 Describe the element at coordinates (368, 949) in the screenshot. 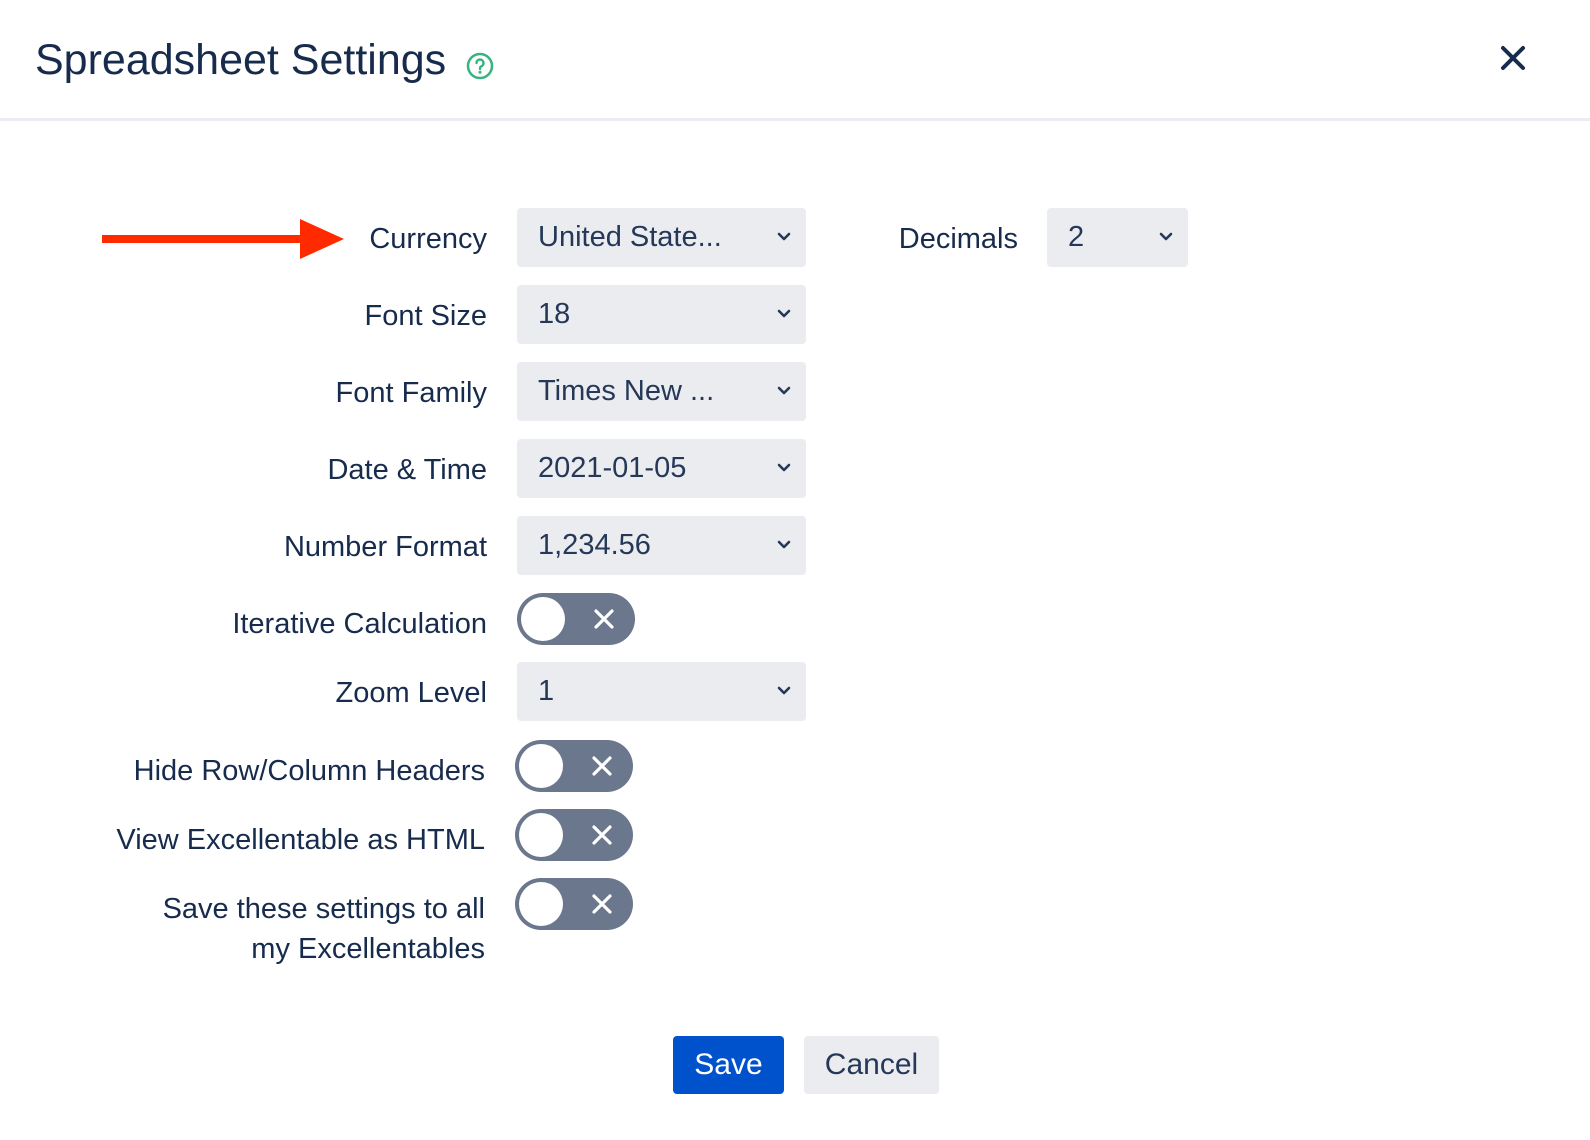

I see `save-all-label-line2: my Excellentables` at that location.